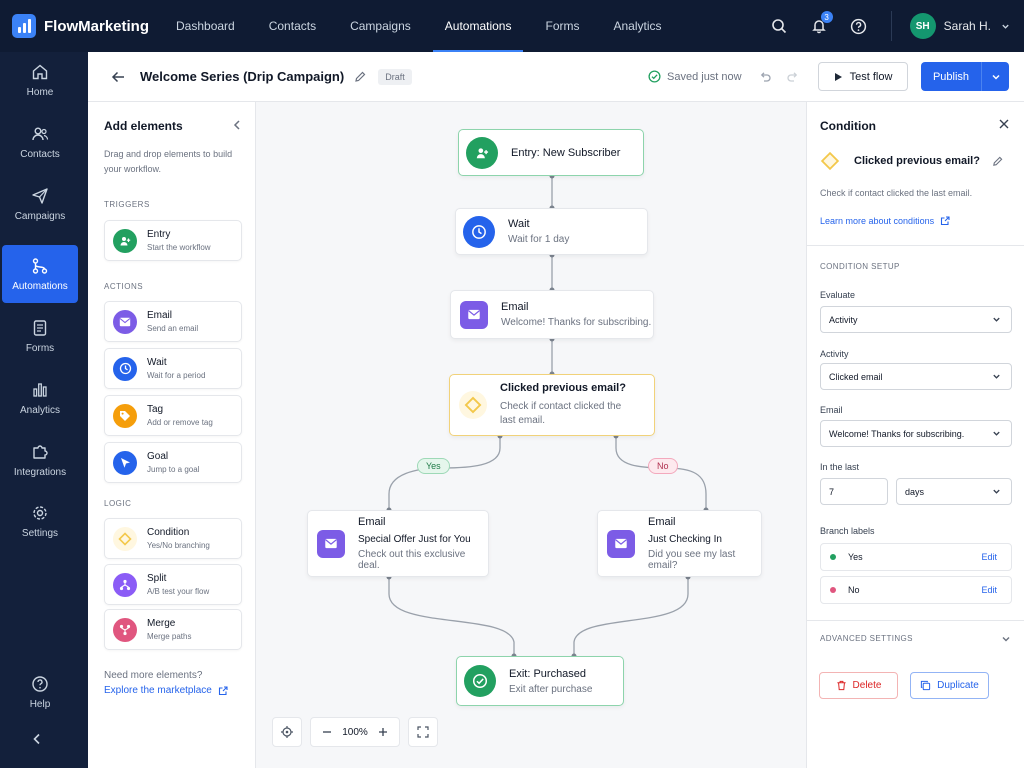  Describe the element at coordinates (915, 639) in the screenshot. I see `advanced-settings-toggle: ADVANCED SETTINGS` at that location.